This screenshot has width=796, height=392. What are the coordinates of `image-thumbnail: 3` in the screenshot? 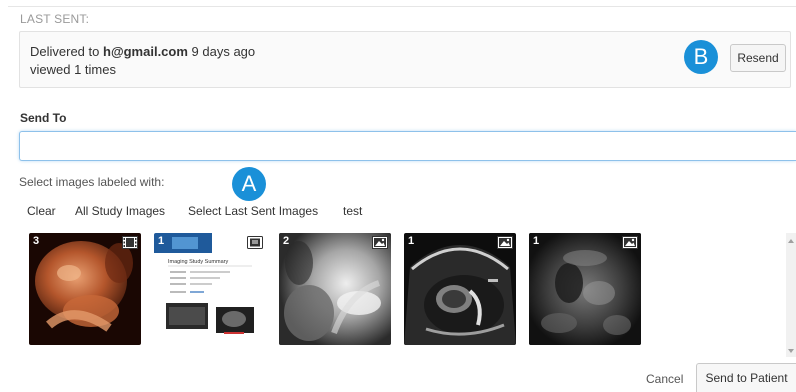 It's located at (85, 289).